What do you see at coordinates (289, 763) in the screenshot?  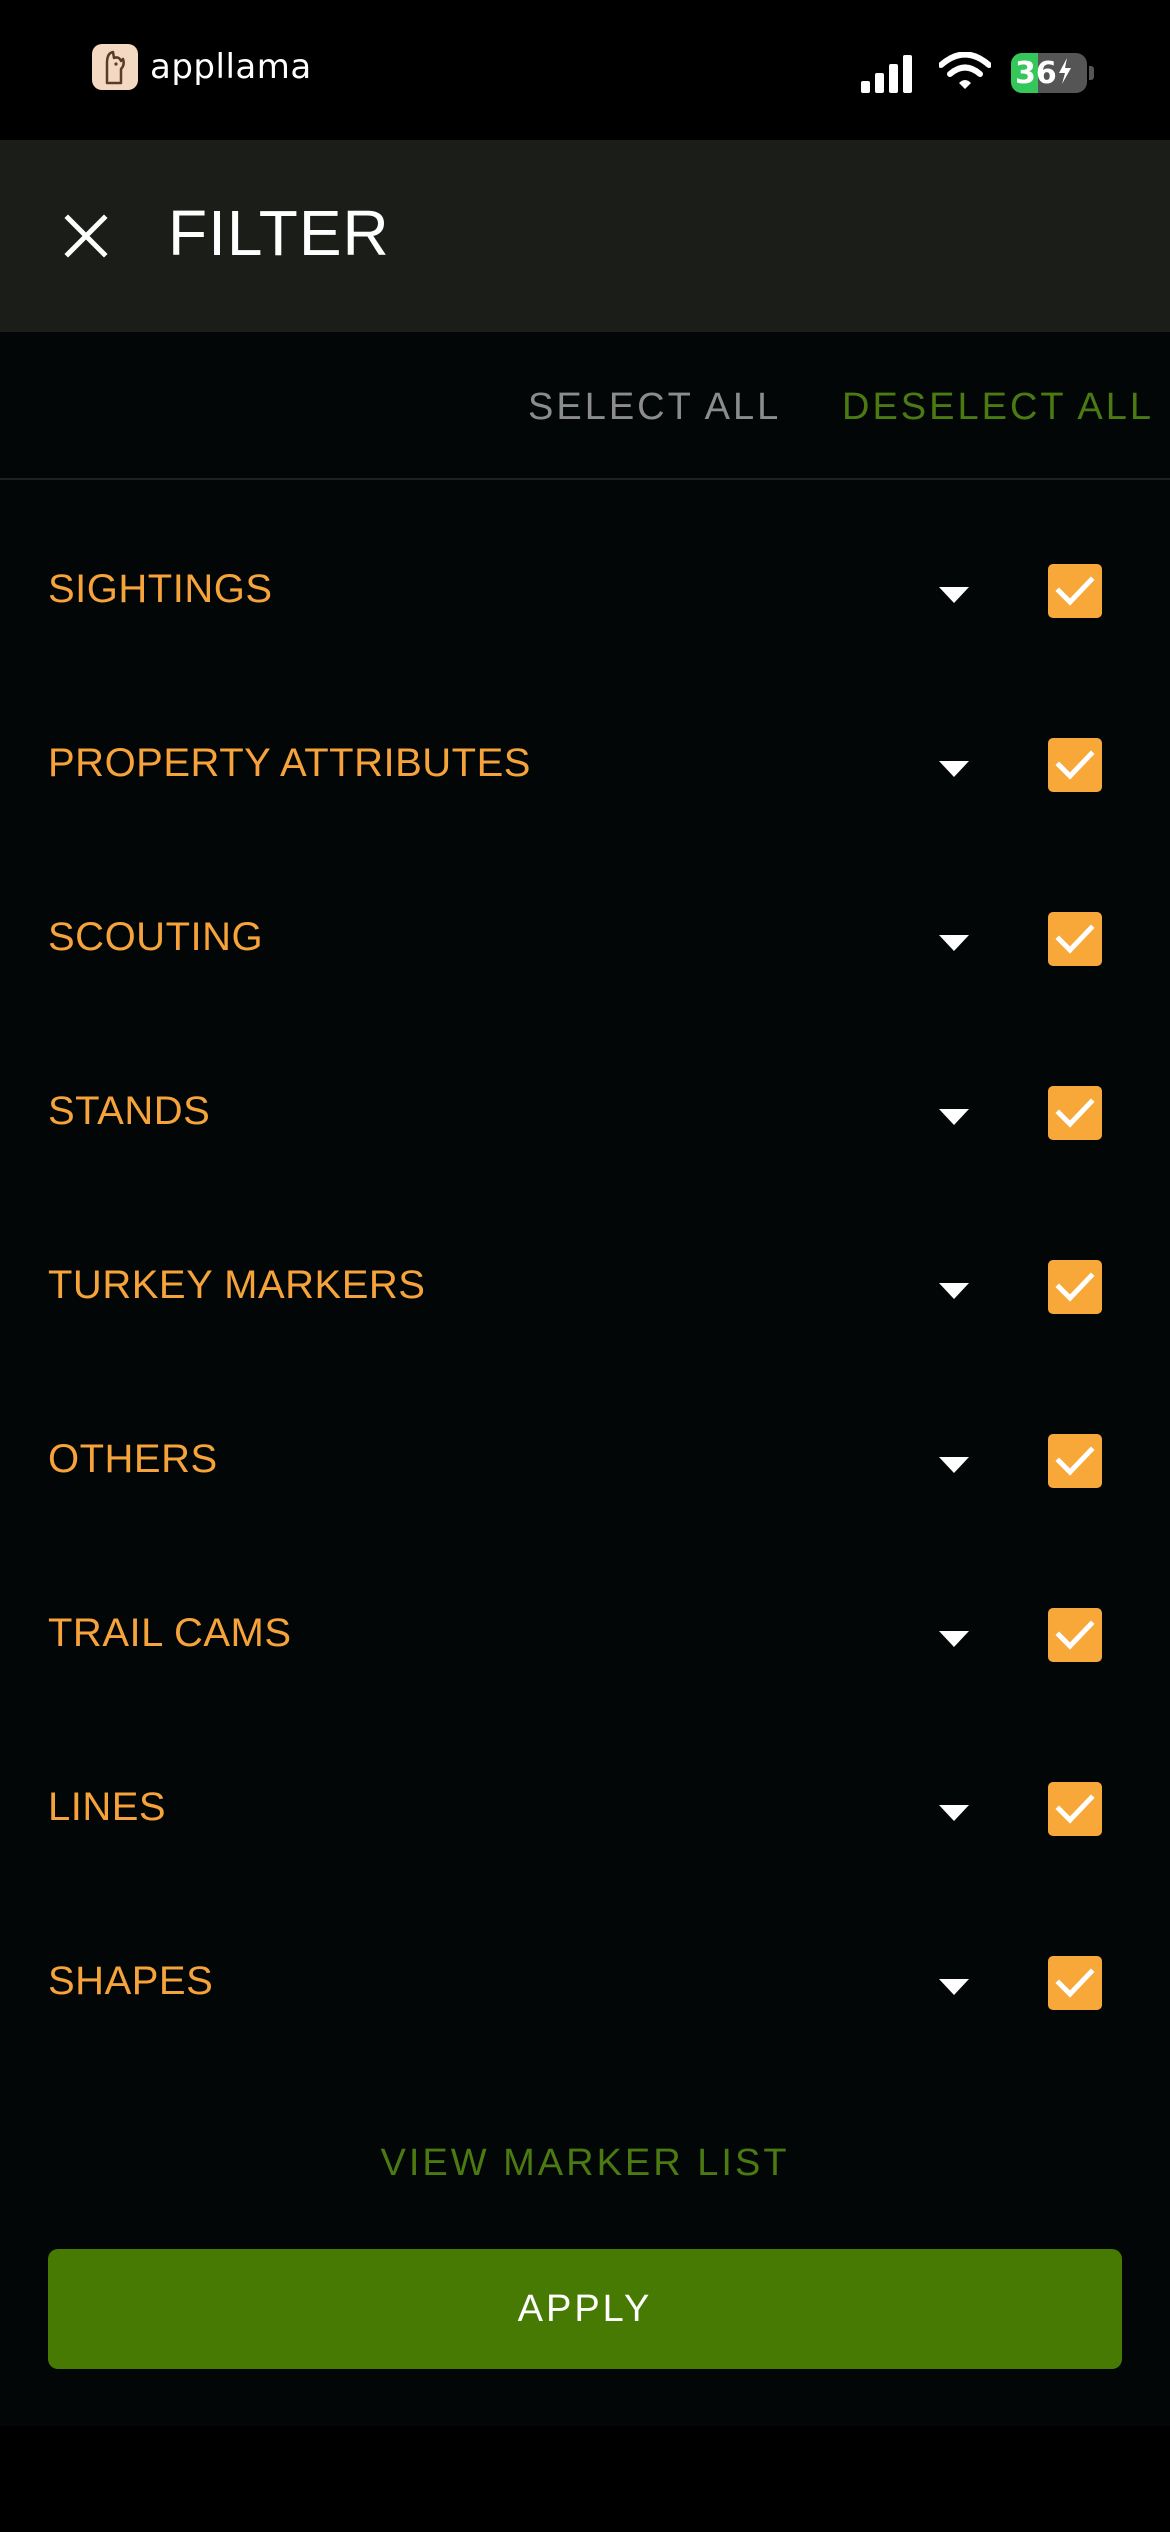 I see `category-label: PROPERTY ATTRIBUTES` at bounding box center [289, 763].